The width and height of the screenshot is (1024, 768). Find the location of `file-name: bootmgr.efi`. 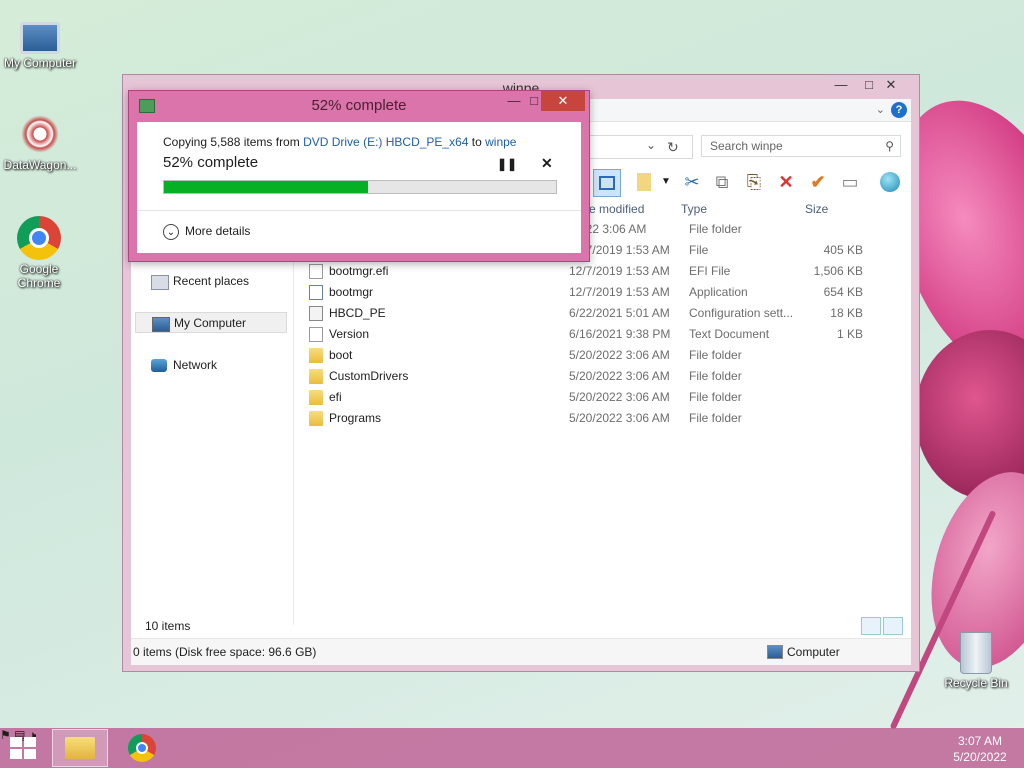

file-name: bootmgr.efi is located at coordinates (359, 271).